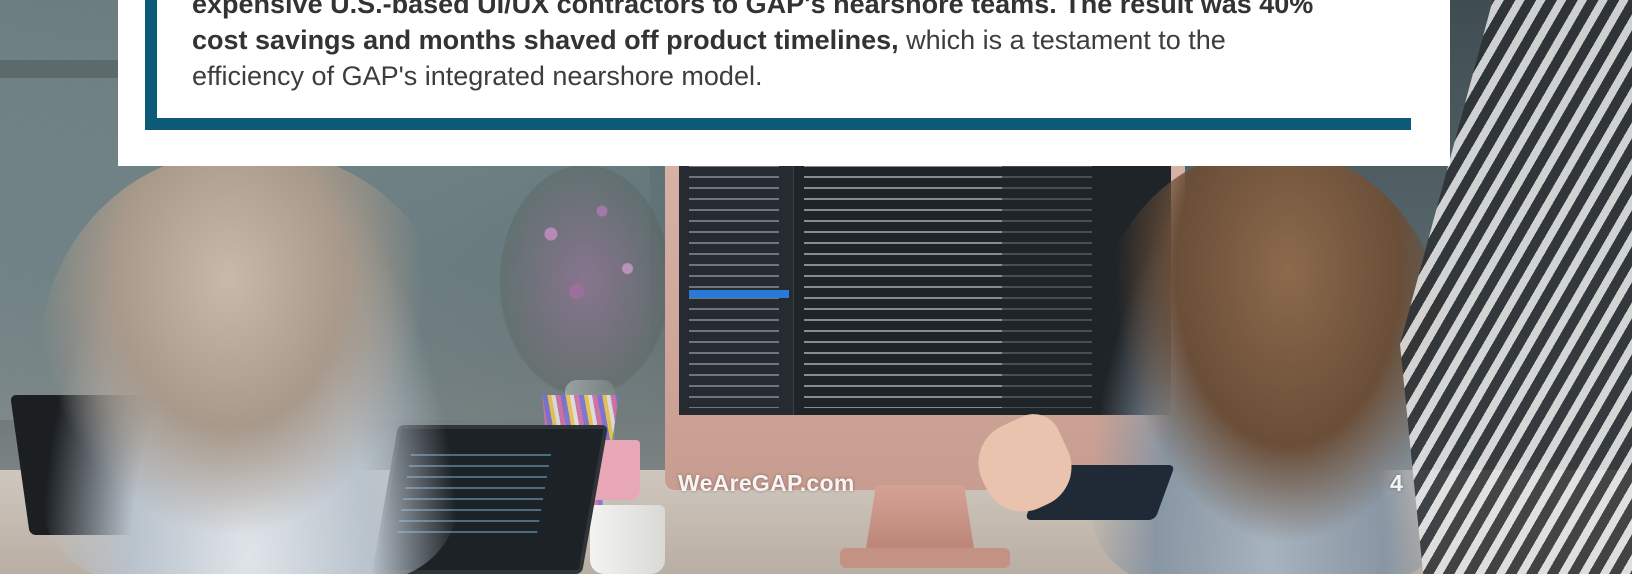 Image resolution: width=1632 pixels, height=574 pixels. What do you see at coordinates (925, 558) in the screenshot?
I see `monitor-stand-base` at bounding box center [925, 558].